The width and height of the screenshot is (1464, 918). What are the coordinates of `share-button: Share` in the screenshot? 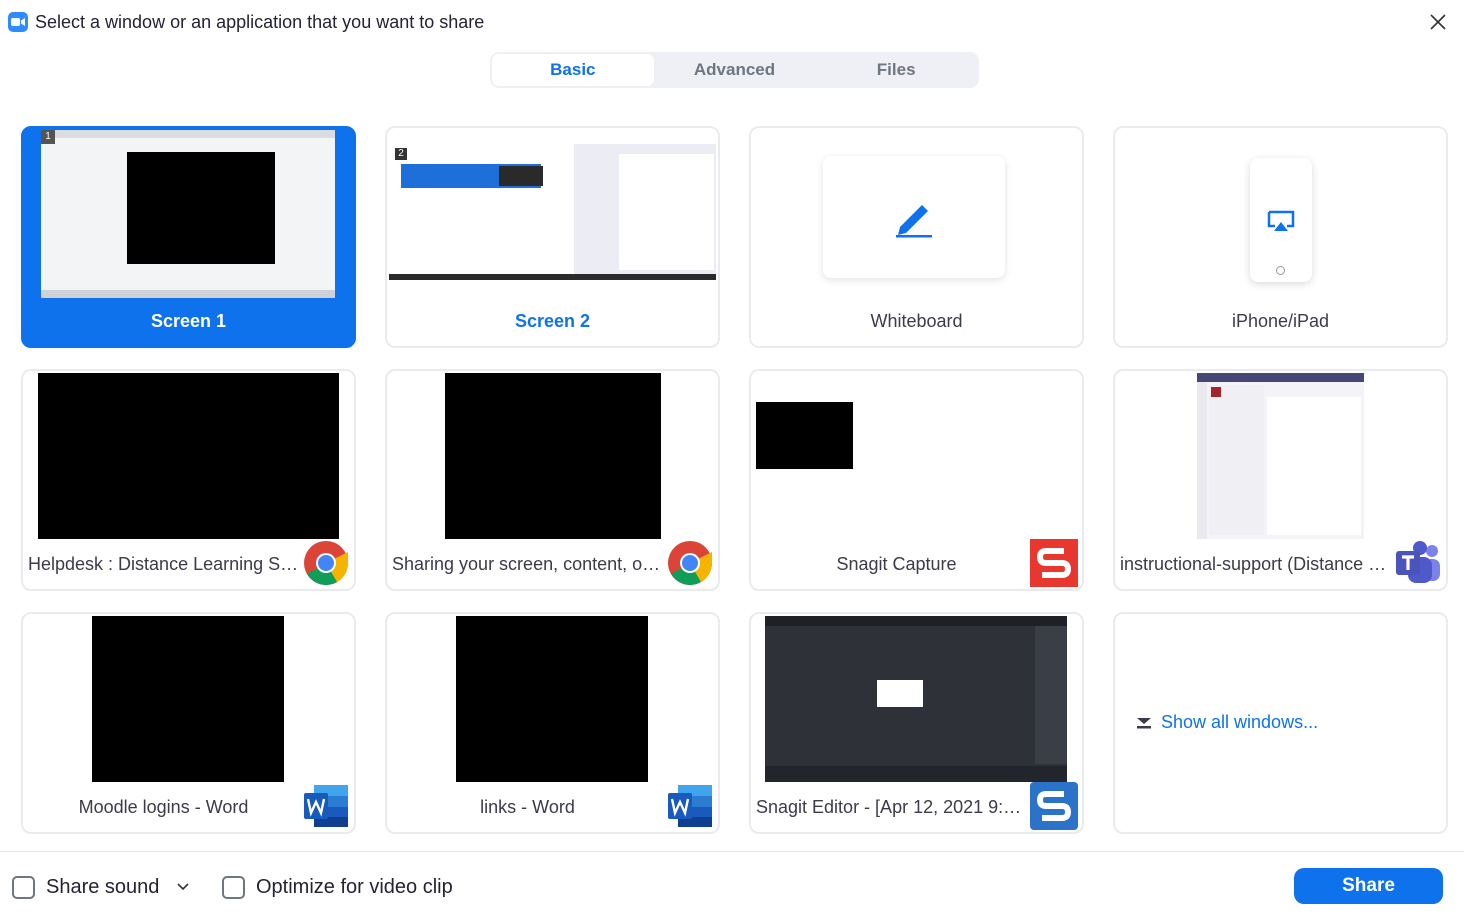 It's located at (1368, 886).